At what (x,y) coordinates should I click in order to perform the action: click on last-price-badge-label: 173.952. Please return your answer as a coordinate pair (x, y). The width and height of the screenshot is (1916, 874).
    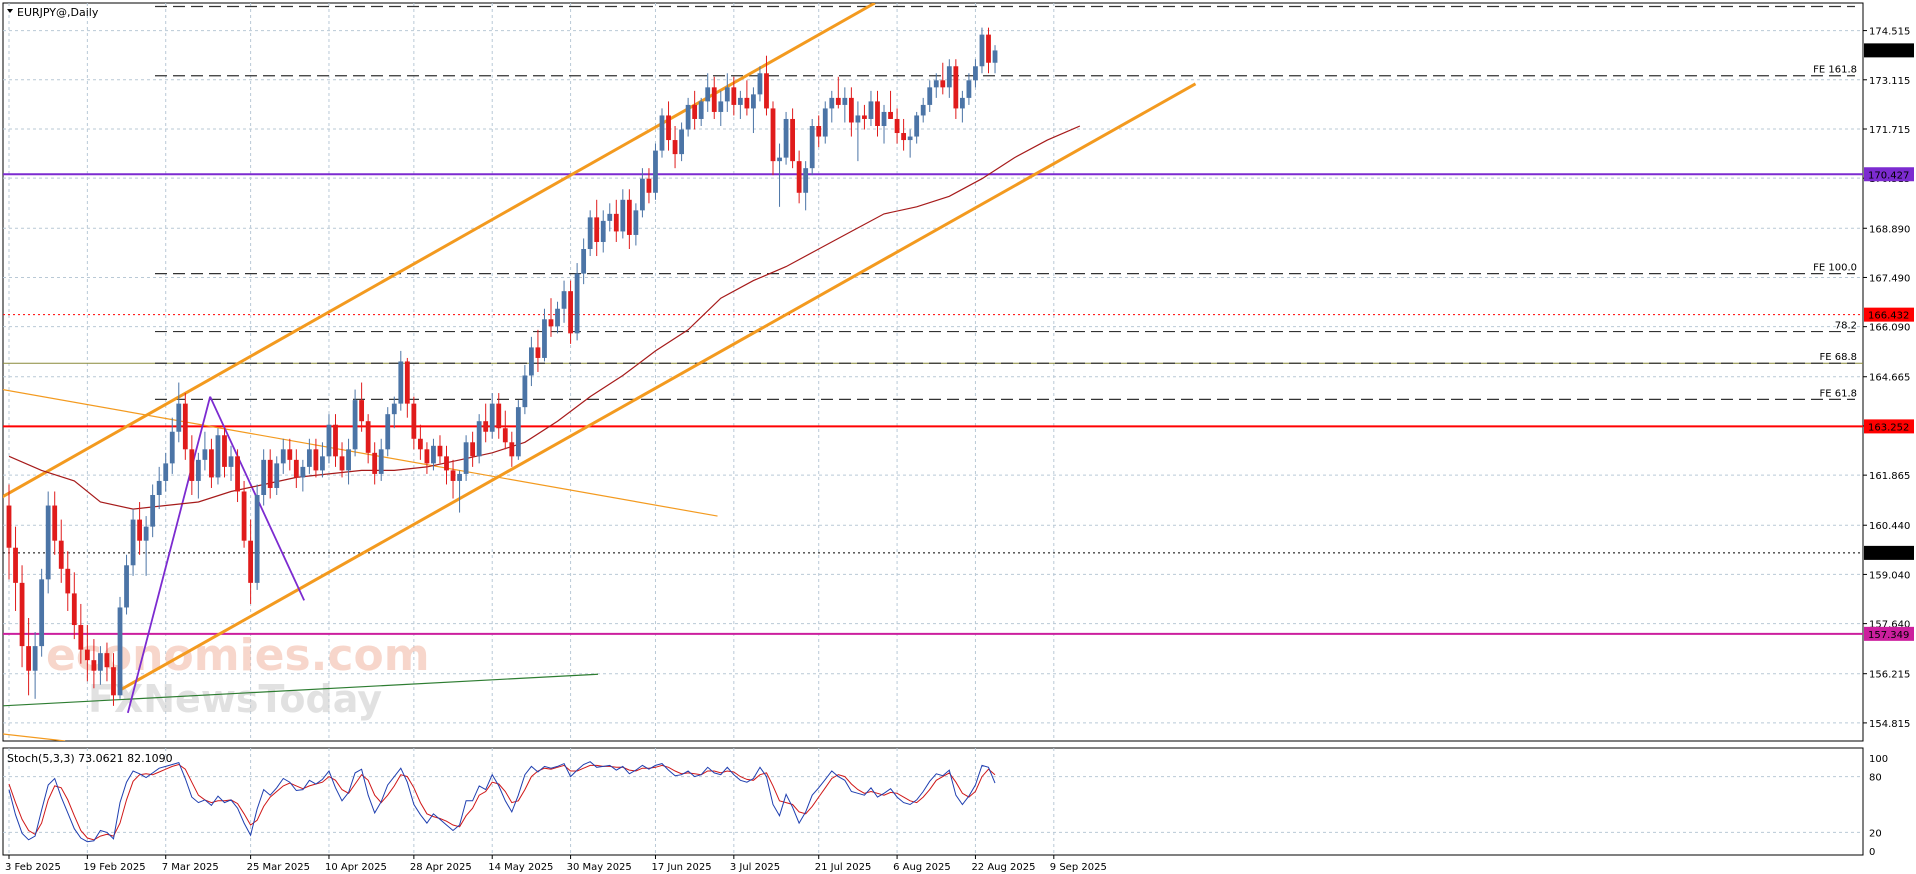
    Looking at the image, I should click on (1888, 51).